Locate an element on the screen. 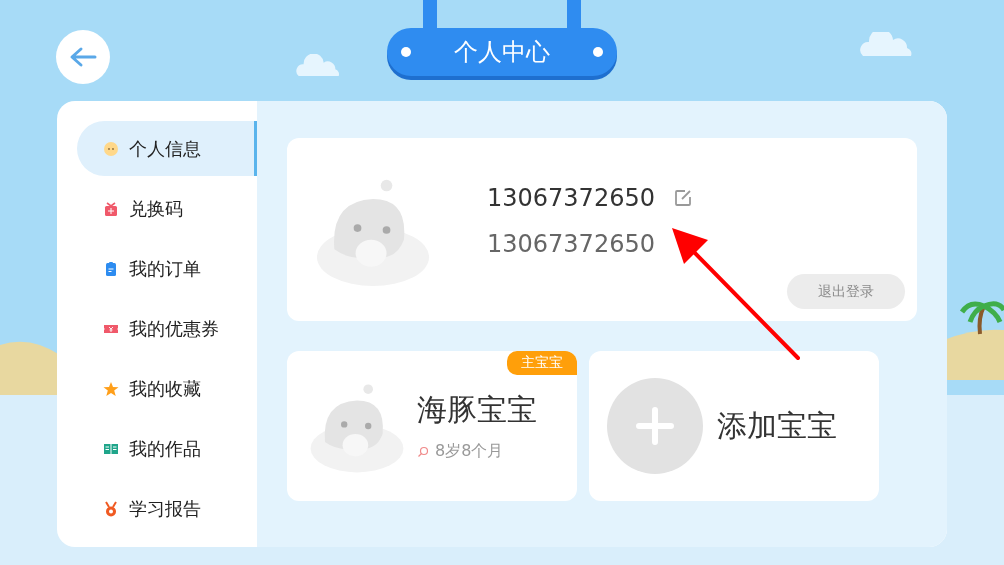 The height and width of the screenshot is (565, 1004). add-baby-card: 添加宝宝 is located at coordinates (734, 426).